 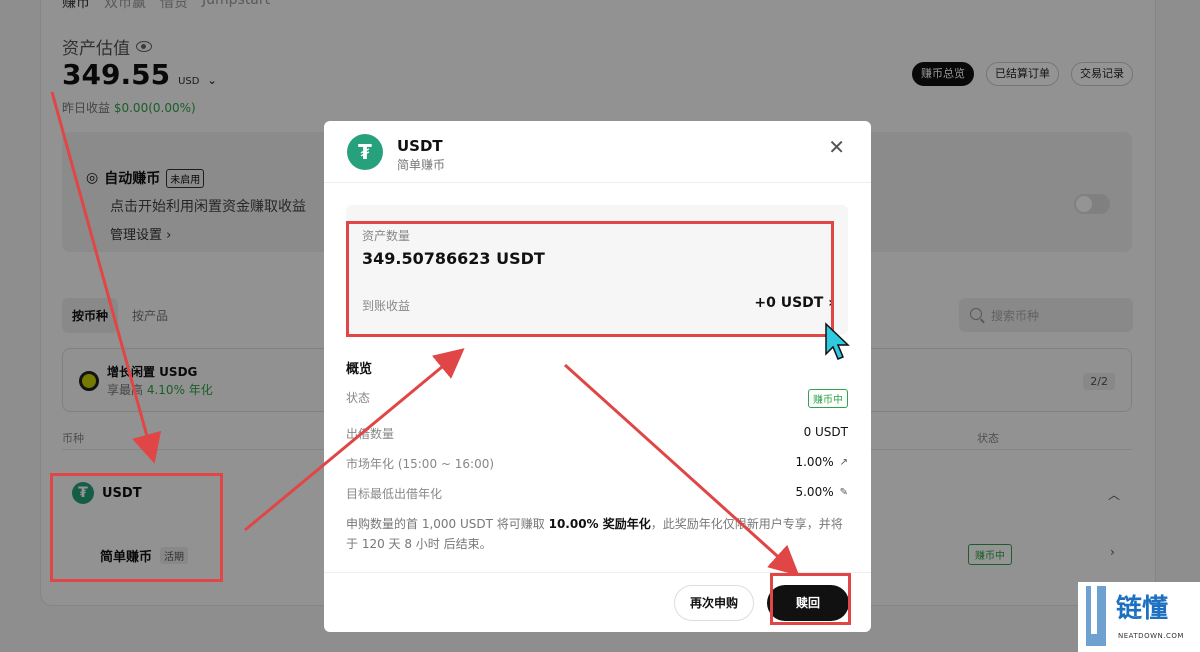 What do you see at coordinates (358, 398) in the screenshot?
I see `status-label: 状态` at bounding box center [358, 398].